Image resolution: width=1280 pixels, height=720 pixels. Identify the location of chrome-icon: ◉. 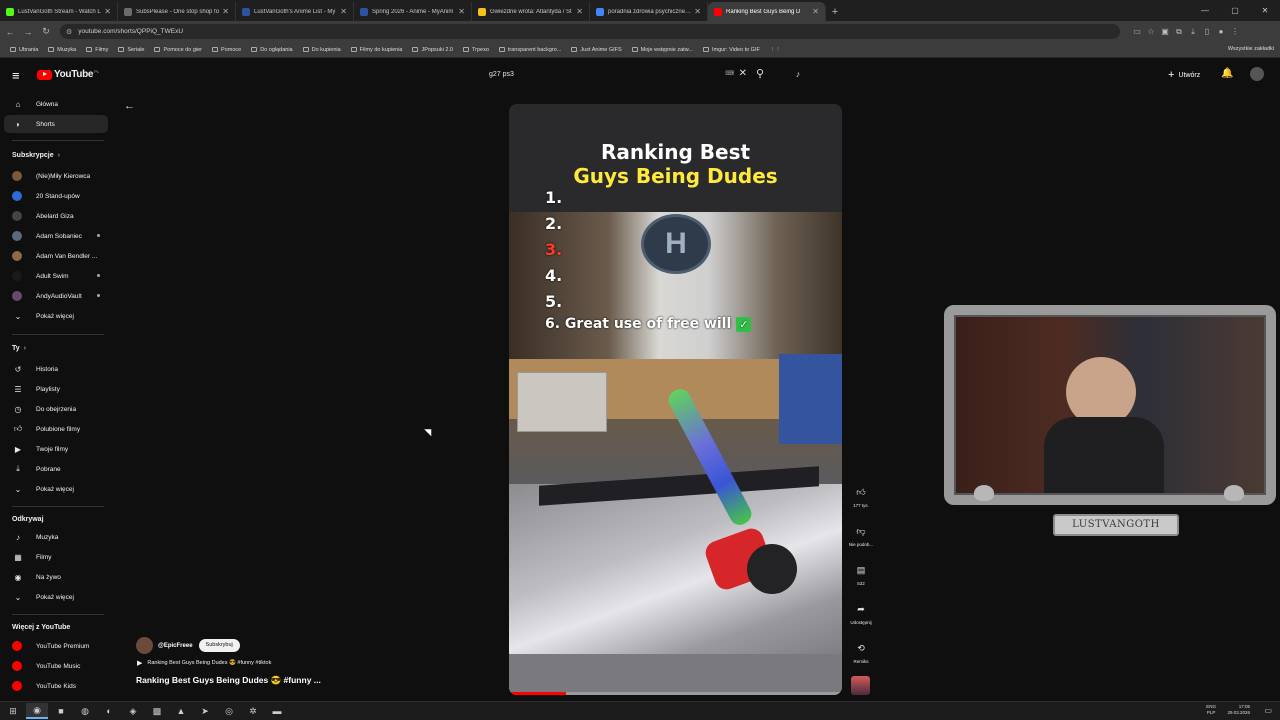
(37, 711).